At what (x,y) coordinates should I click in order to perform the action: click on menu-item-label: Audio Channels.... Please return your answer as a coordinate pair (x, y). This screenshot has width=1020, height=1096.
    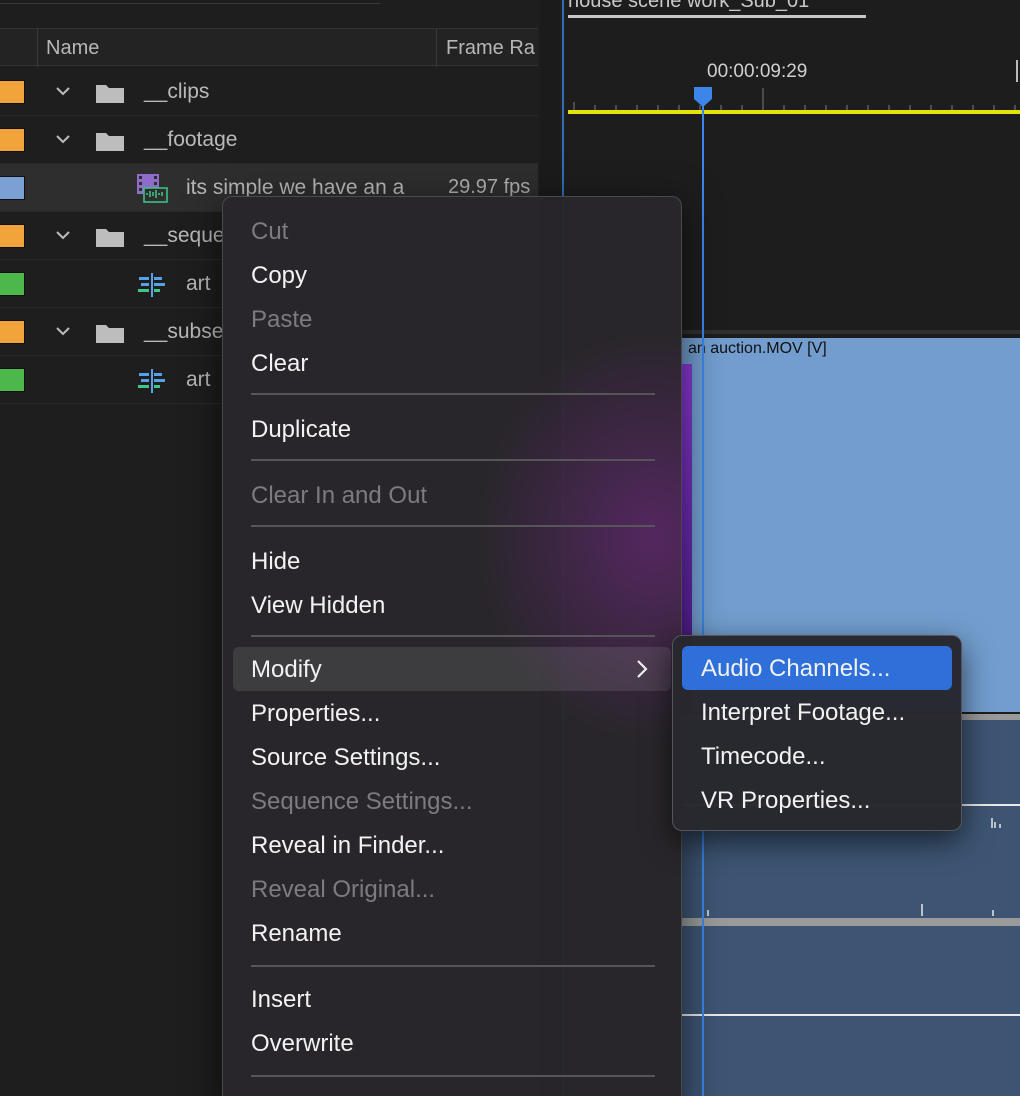
    Looking at the image, I should click on (796, 668).